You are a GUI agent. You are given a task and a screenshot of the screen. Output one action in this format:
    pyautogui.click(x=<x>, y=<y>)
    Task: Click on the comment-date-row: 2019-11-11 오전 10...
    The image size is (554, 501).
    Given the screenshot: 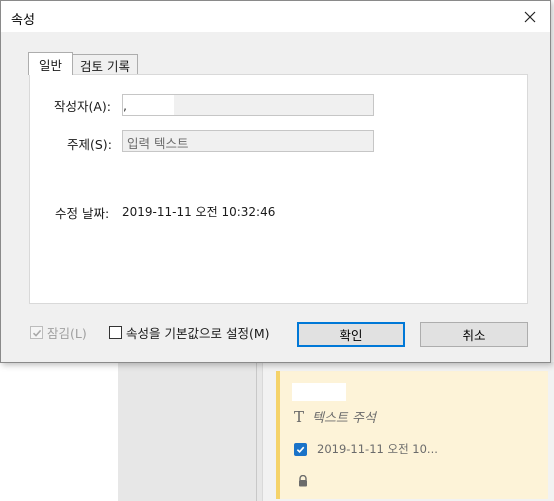 What is the action you would take?
    pyautogui.click(x=366, y=449)
    